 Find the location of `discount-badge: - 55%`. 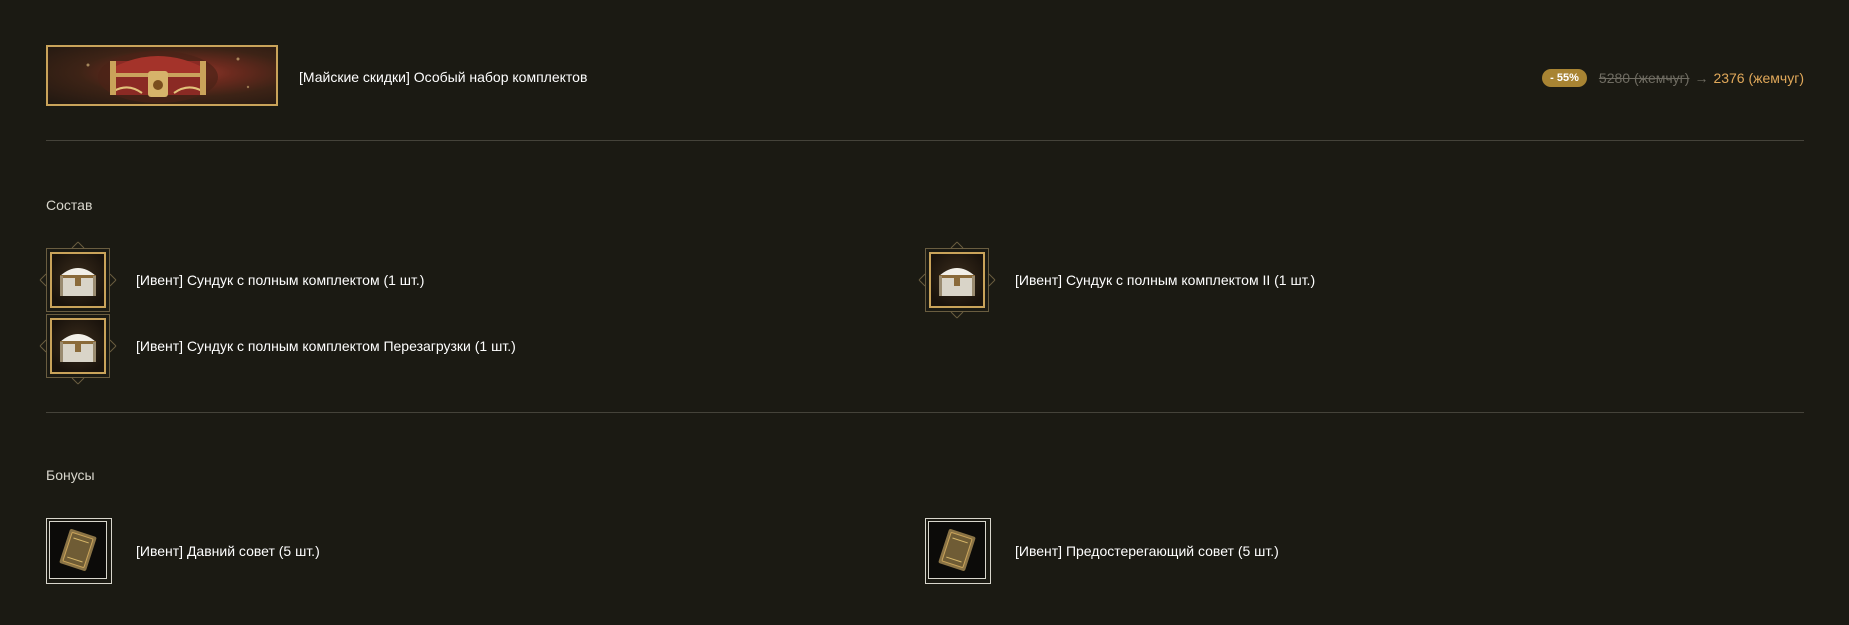

discount-badge: - 55% is located at coordinates (1564, 78).